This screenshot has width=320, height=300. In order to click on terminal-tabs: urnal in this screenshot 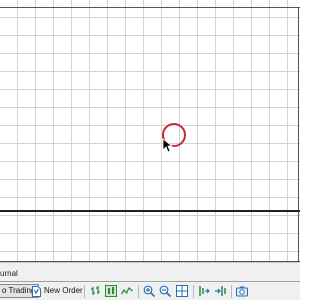, I will do `click(150, 271)`.